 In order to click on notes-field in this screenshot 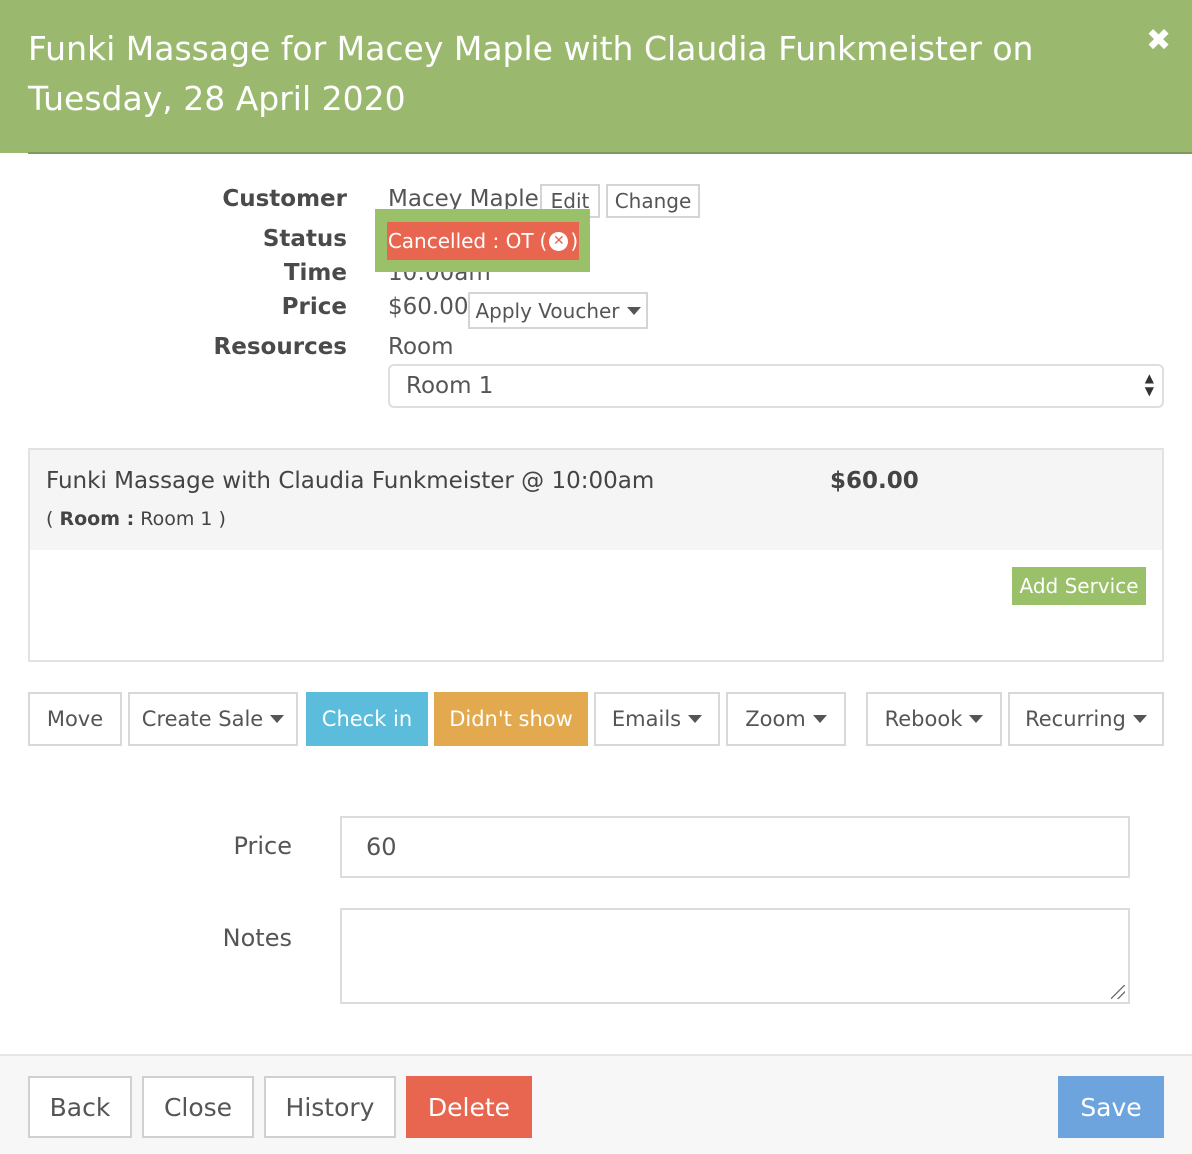, I will do `click(735, 956)`.